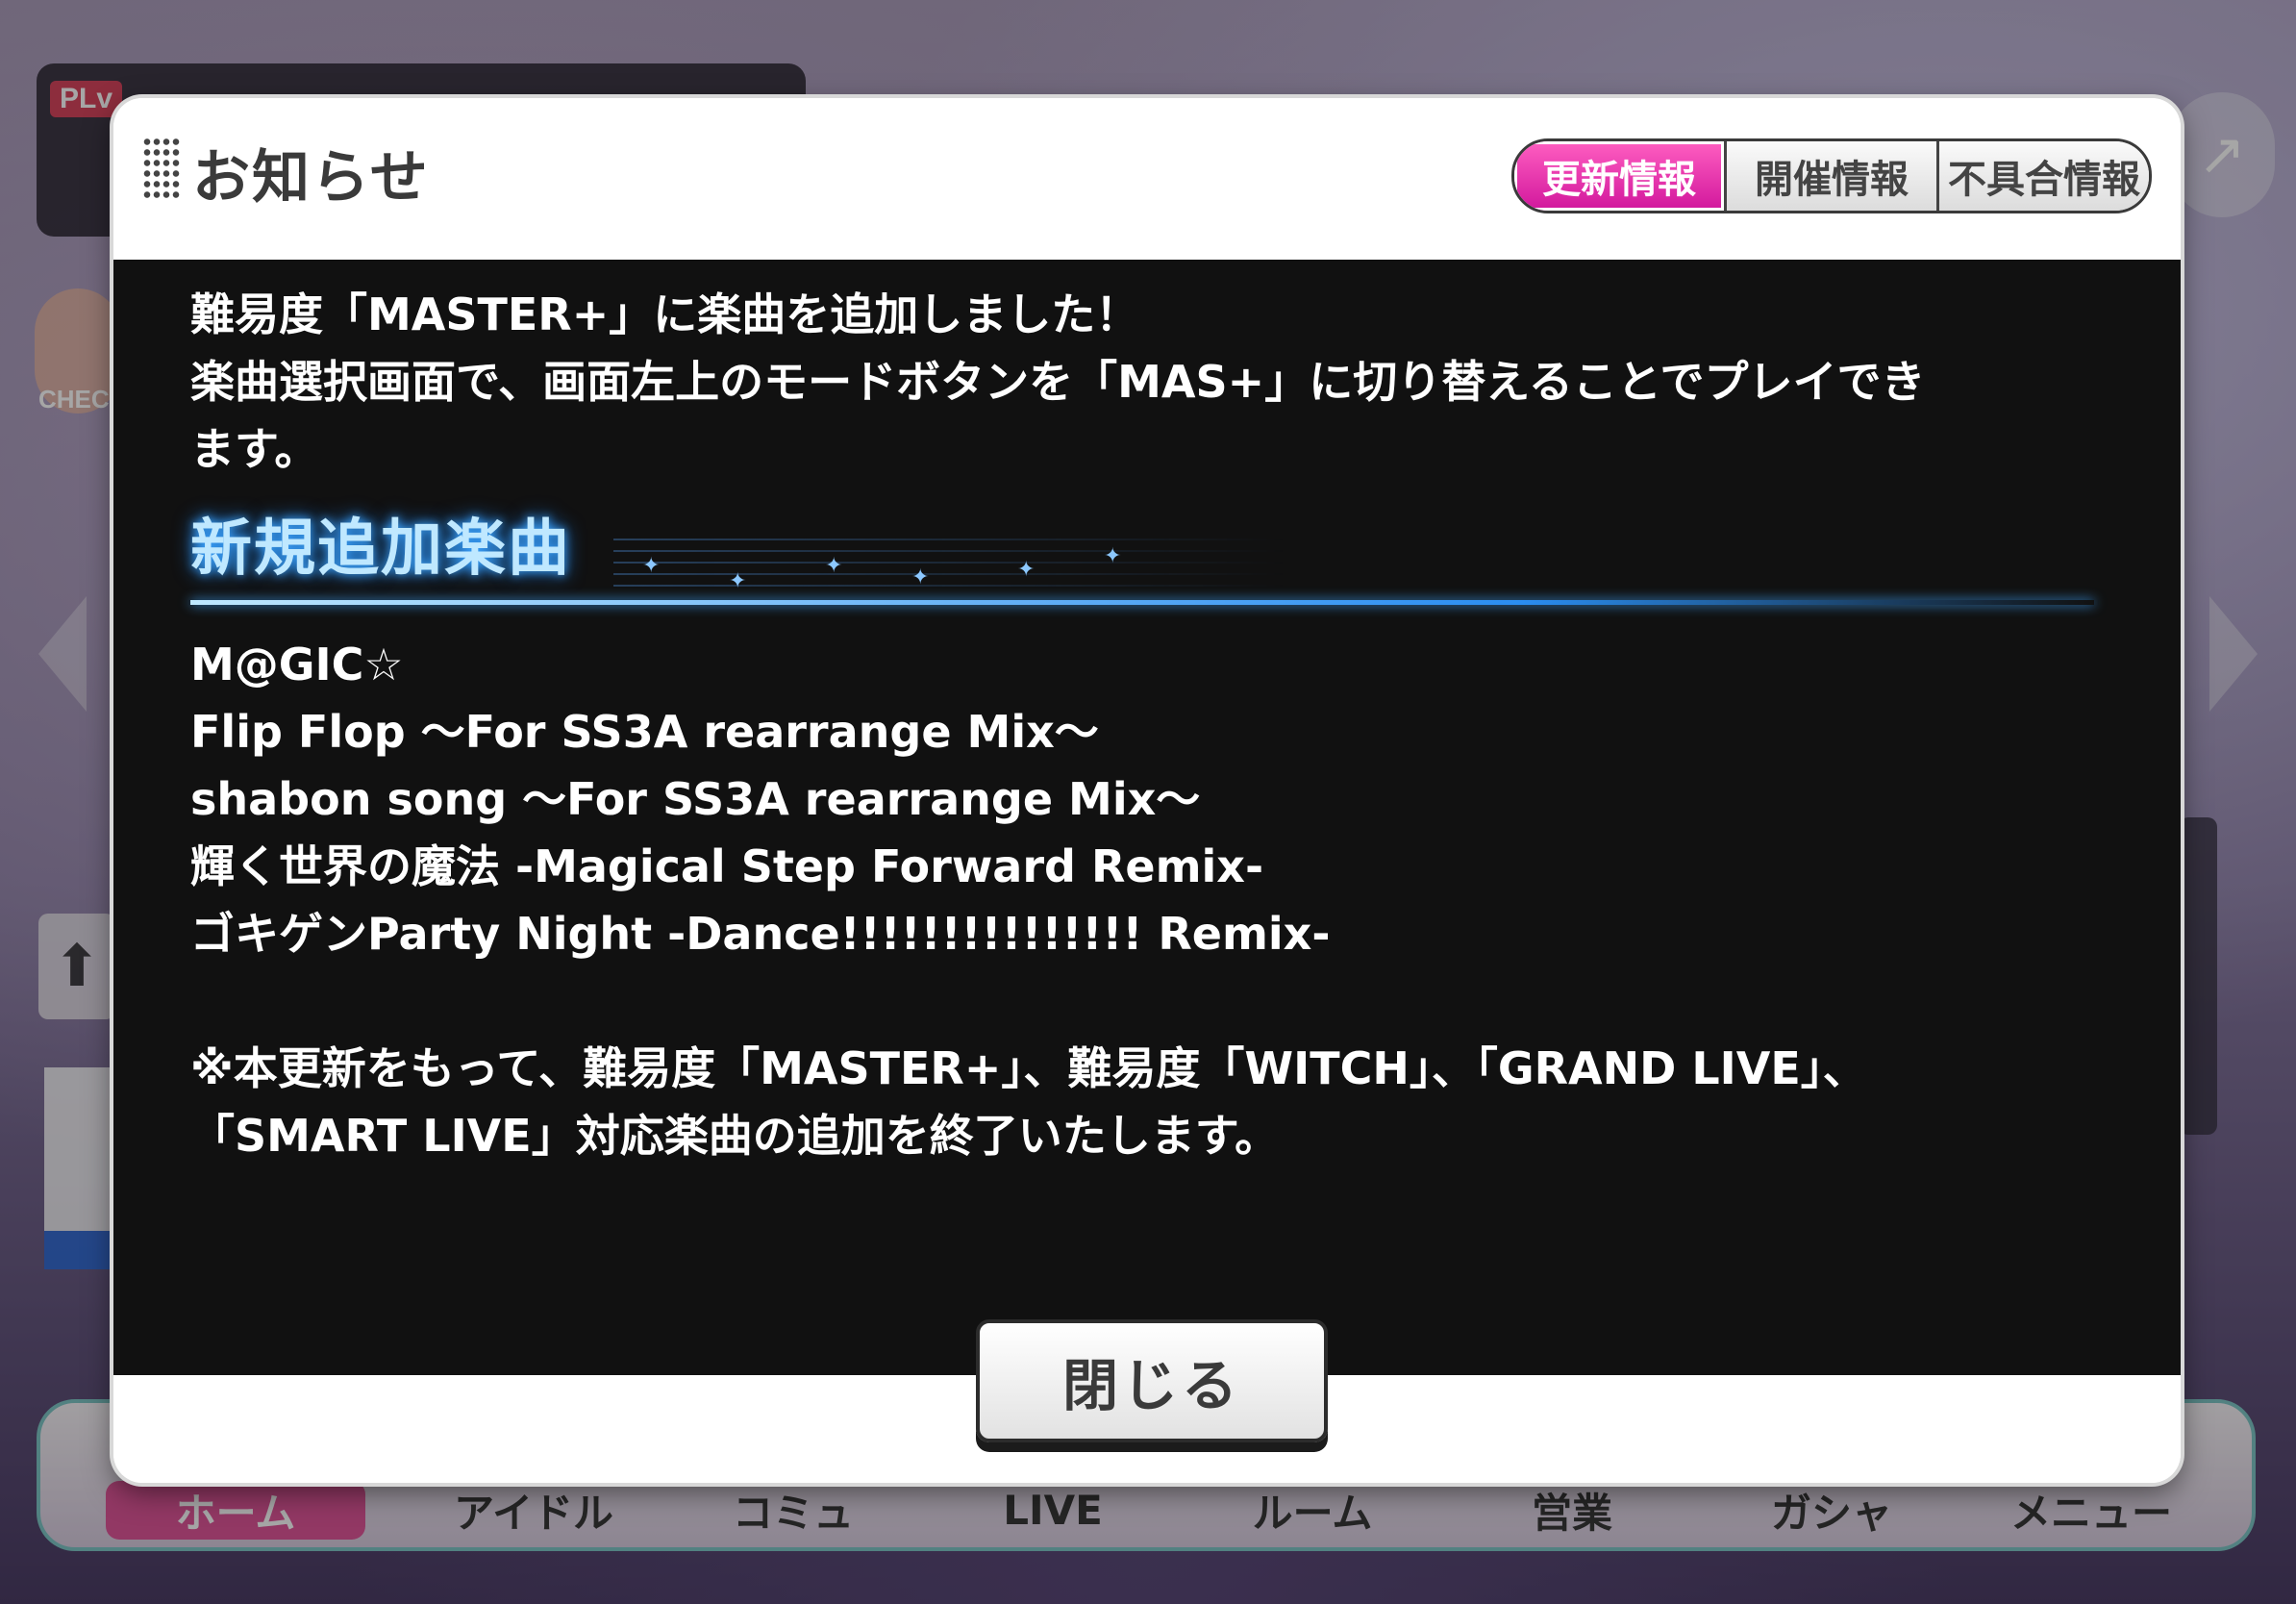 The width and height of the screenshot is (2296, 1604). Describe the element at coordinates (644, 732) in the screenshot. I see `song-item: Flip Flop 〜For SS3A rearrange Mix〜` at that location.